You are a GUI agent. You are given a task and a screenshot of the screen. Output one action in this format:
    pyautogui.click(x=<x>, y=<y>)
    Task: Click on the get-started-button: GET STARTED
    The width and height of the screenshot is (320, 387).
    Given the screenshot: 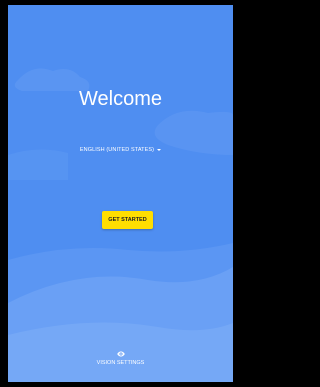 What is the action you would take?
    pyautogui.click(x=127, y=220)
    